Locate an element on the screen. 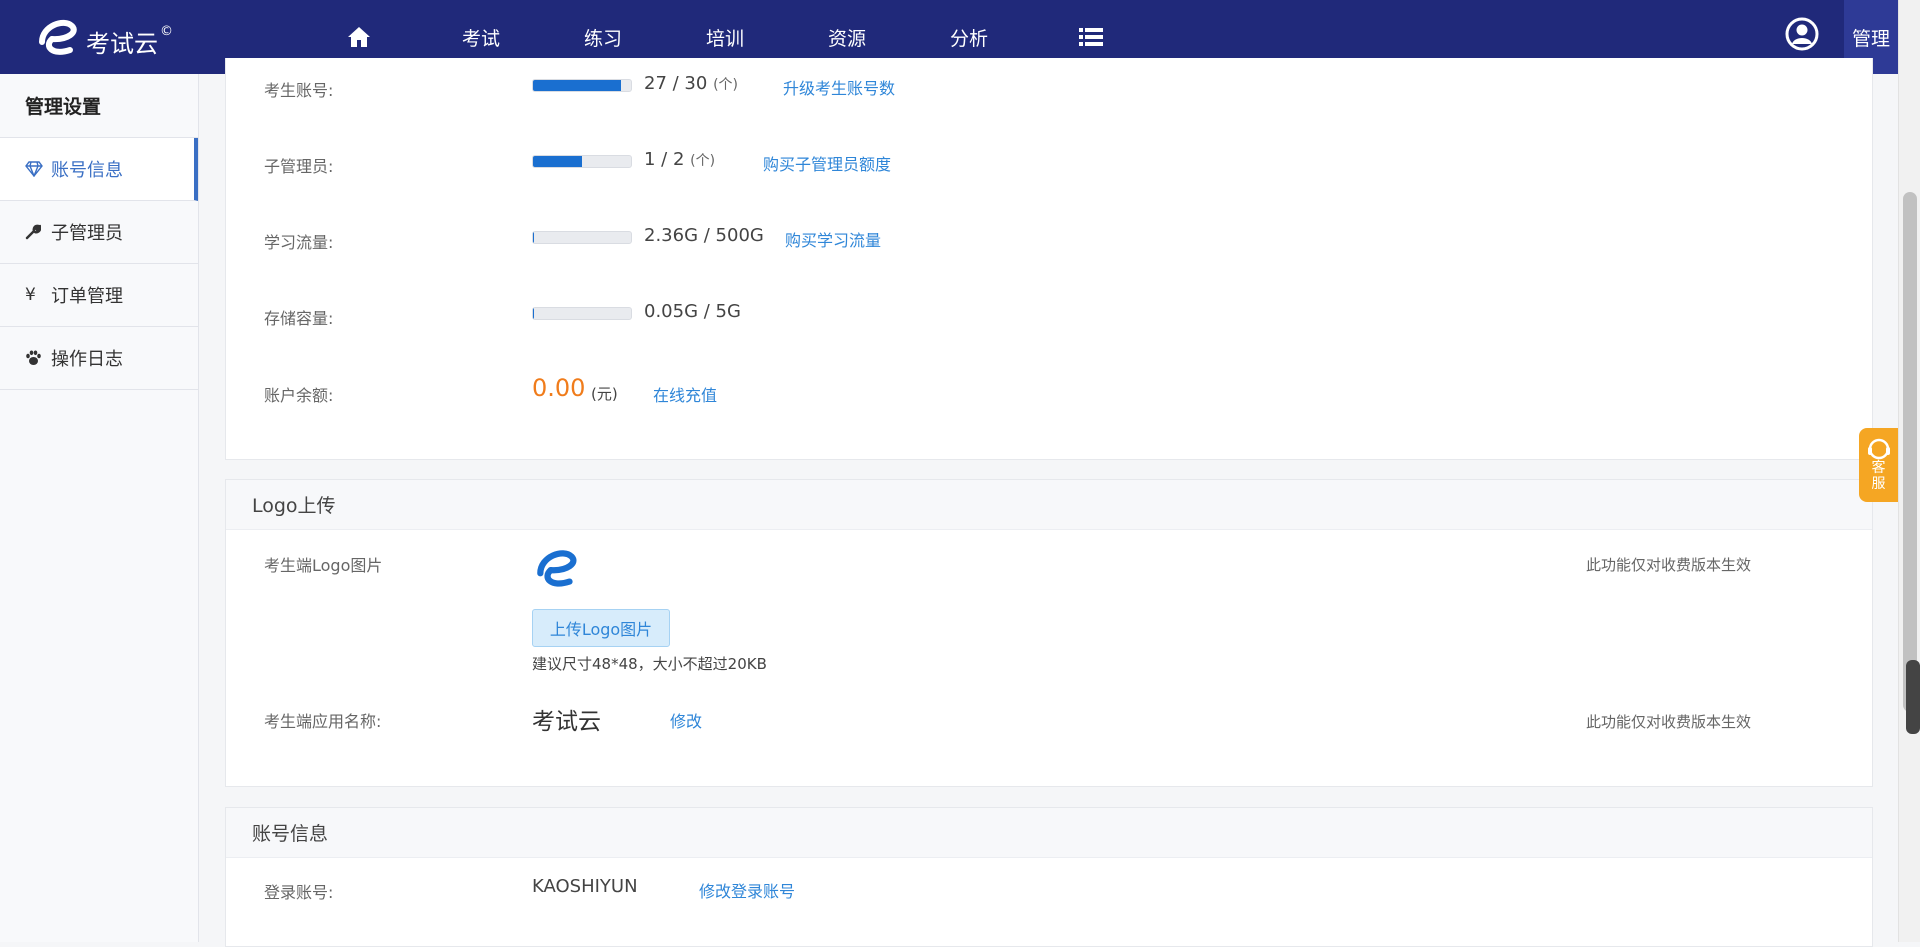 This screenshot has width=1920, height=947. quota-value-text: 1 / 2 is located at coordinates (664, 159).